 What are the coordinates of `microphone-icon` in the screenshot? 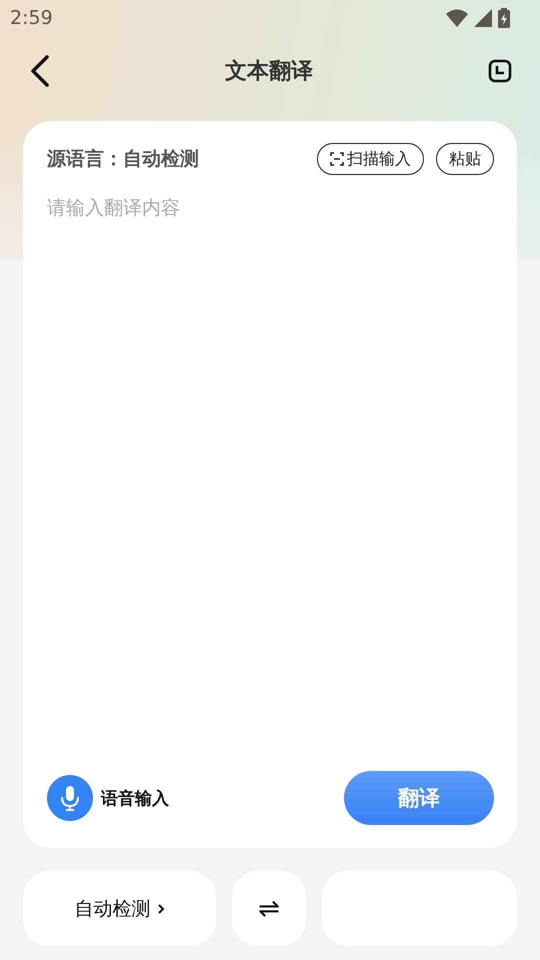 It's located at (70, 798).